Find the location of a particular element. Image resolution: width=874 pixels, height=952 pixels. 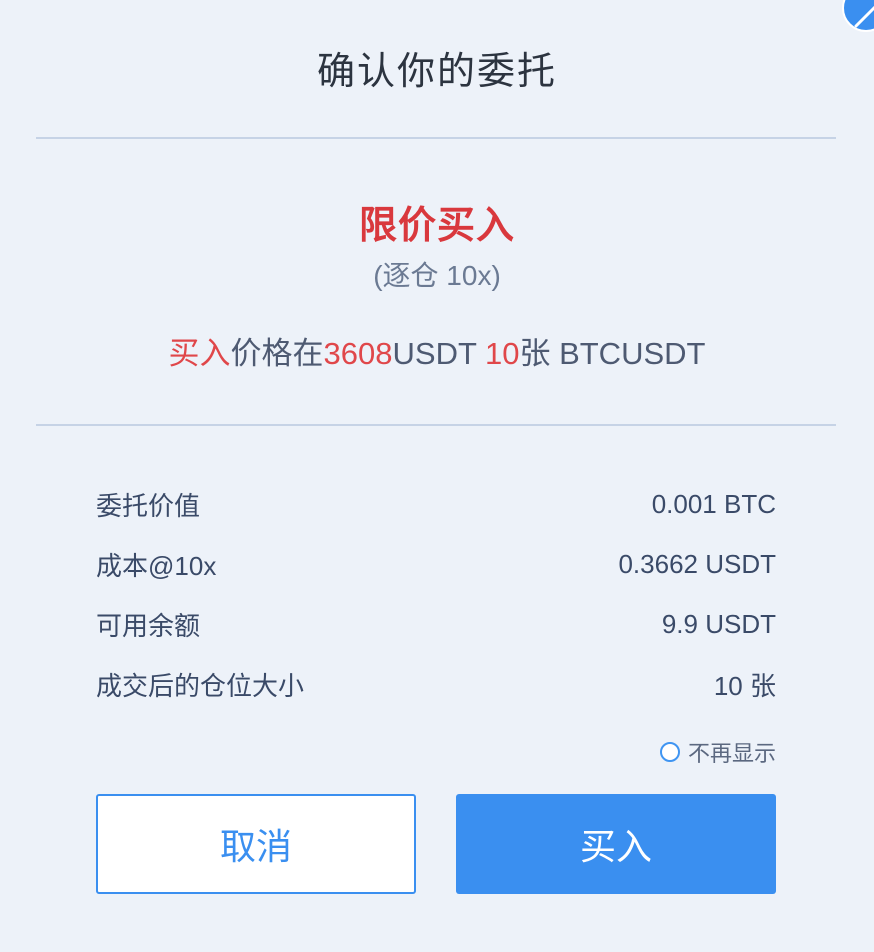

summary-price-unit: USDT is located at coordinates (438, 353).